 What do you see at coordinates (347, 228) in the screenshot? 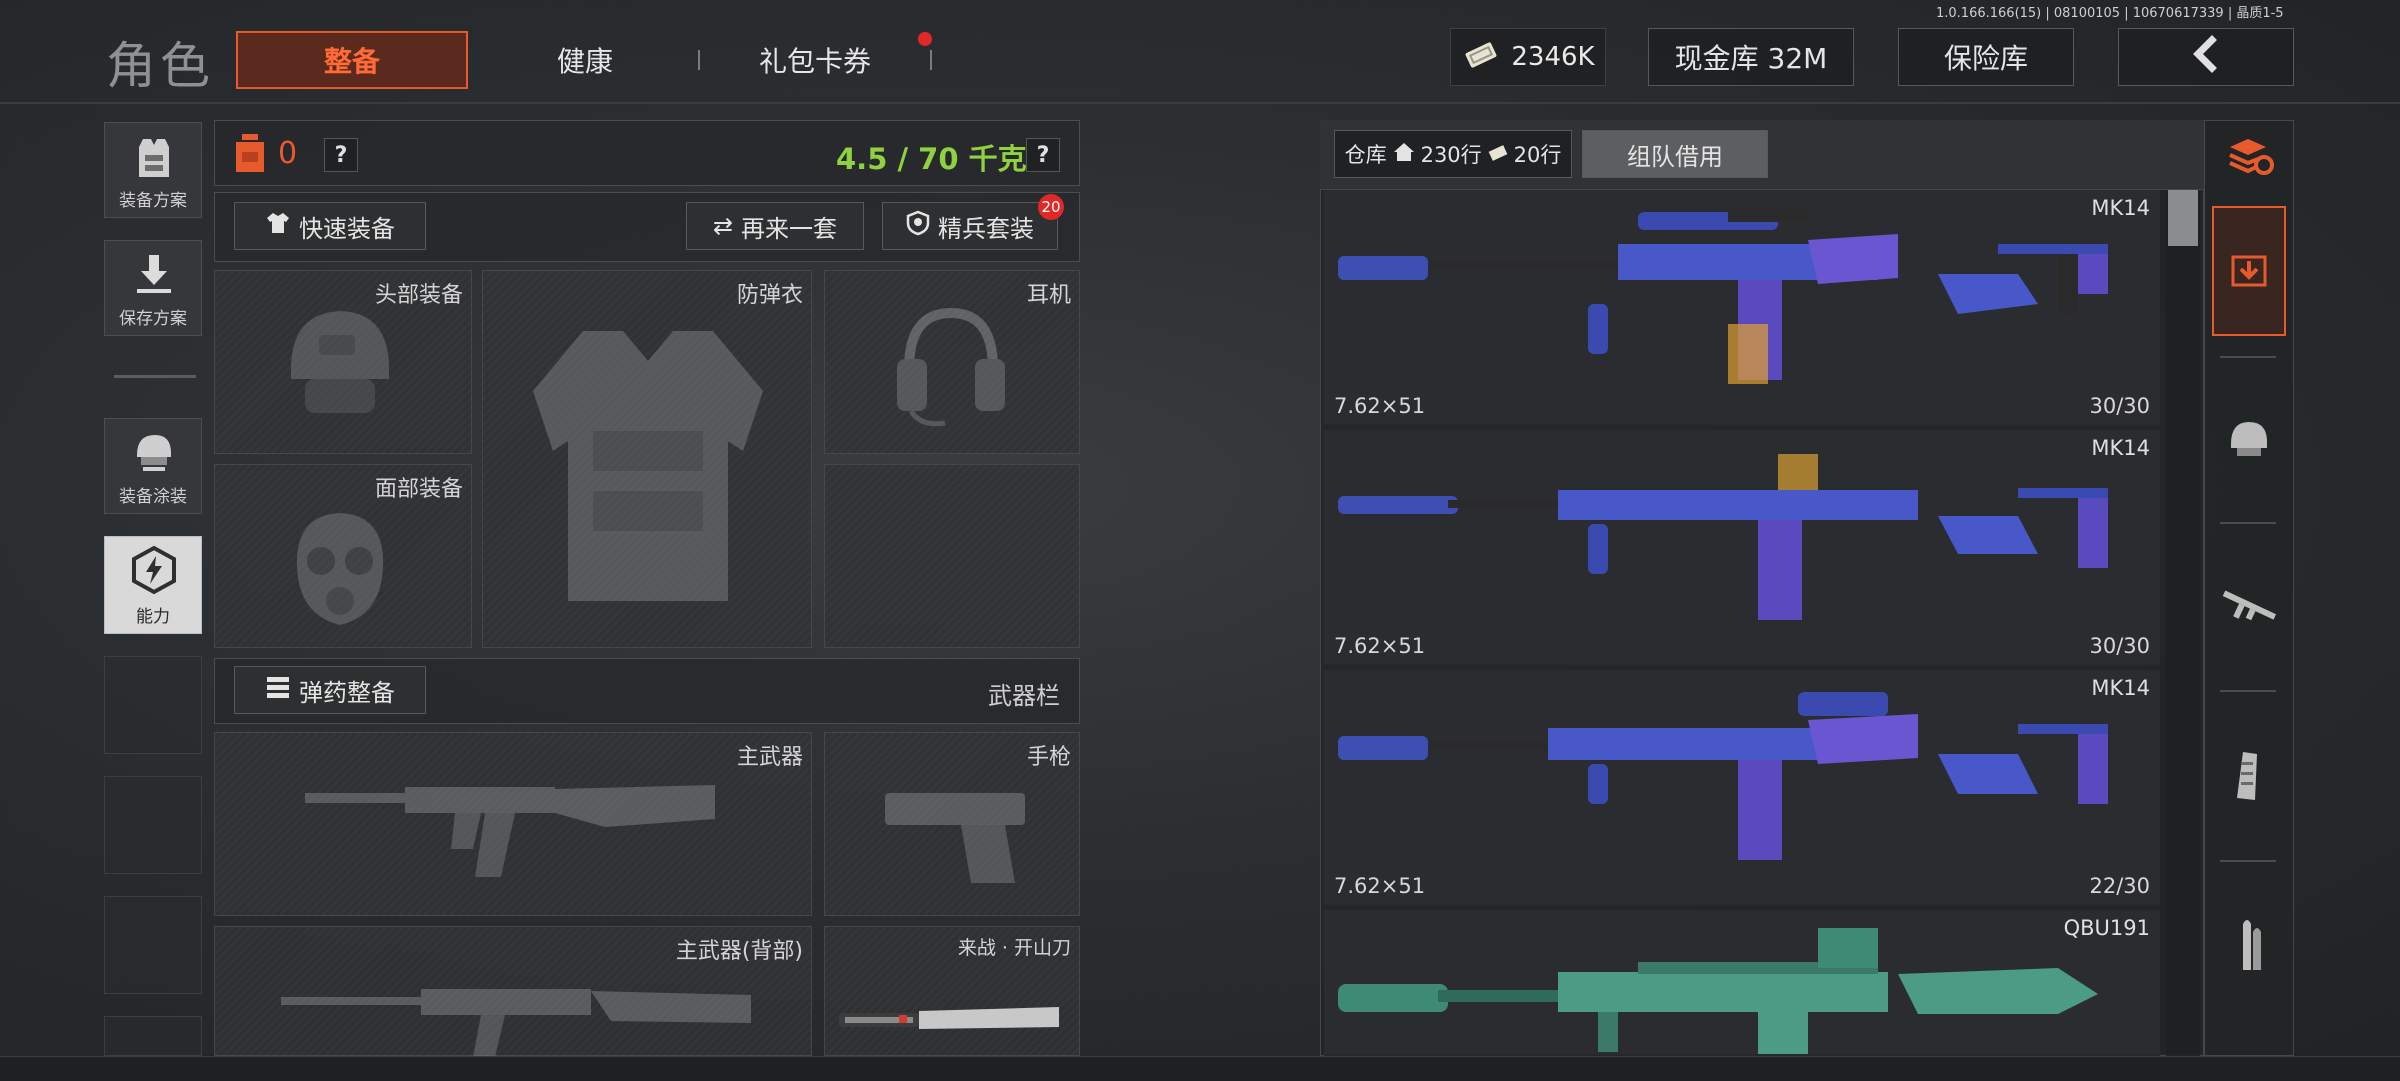
I see `quick-equip-label: 快速装备` at bounding box center [347, 228].